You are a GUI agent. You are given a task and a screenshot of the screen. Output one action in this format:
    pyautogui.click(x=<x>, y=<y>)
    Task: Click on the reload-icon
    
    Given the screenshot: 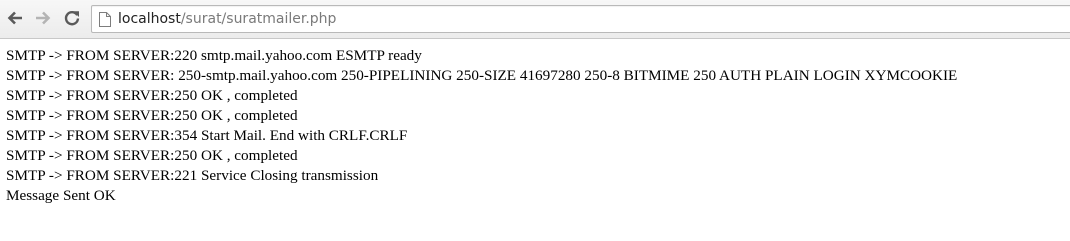 What is the action you would take?
    pyautogui.click(x=72, y=18)
    